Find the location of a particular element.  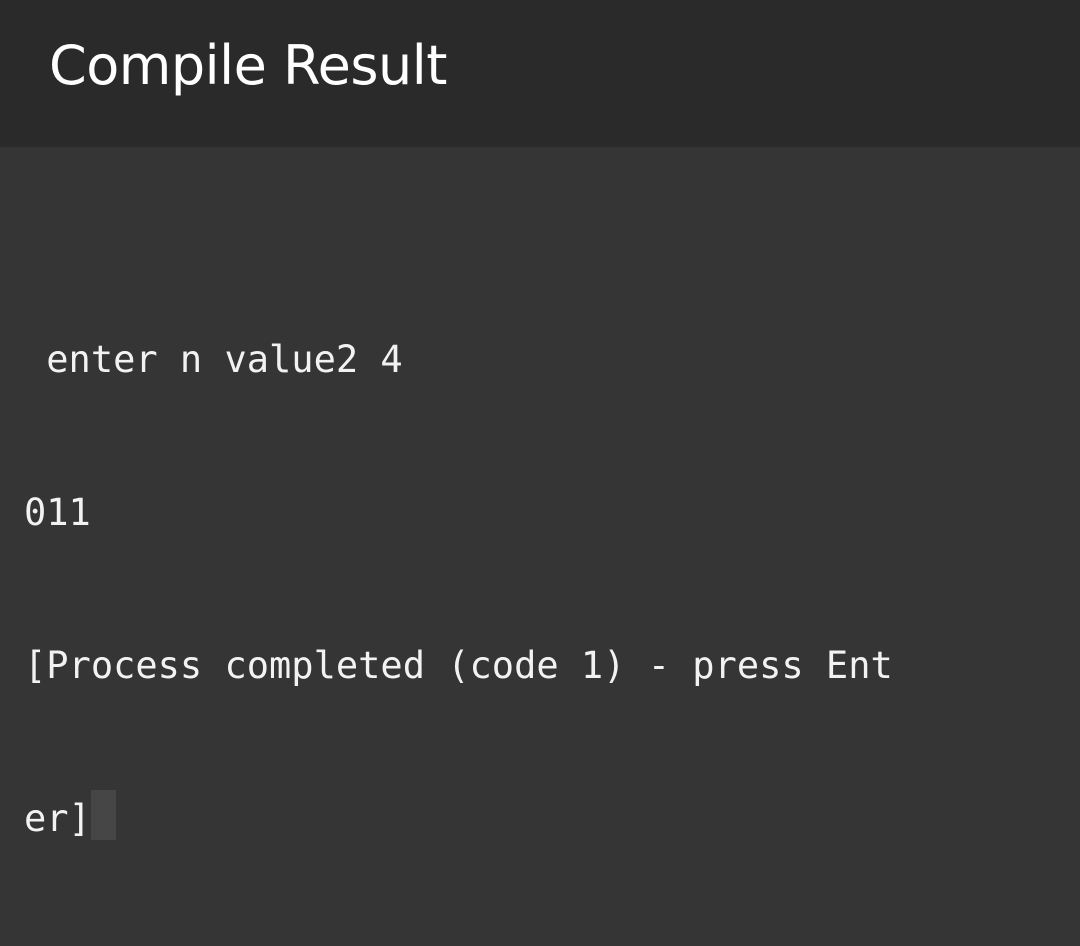

page-title: Compile Result is located at coordinates (248, 65).